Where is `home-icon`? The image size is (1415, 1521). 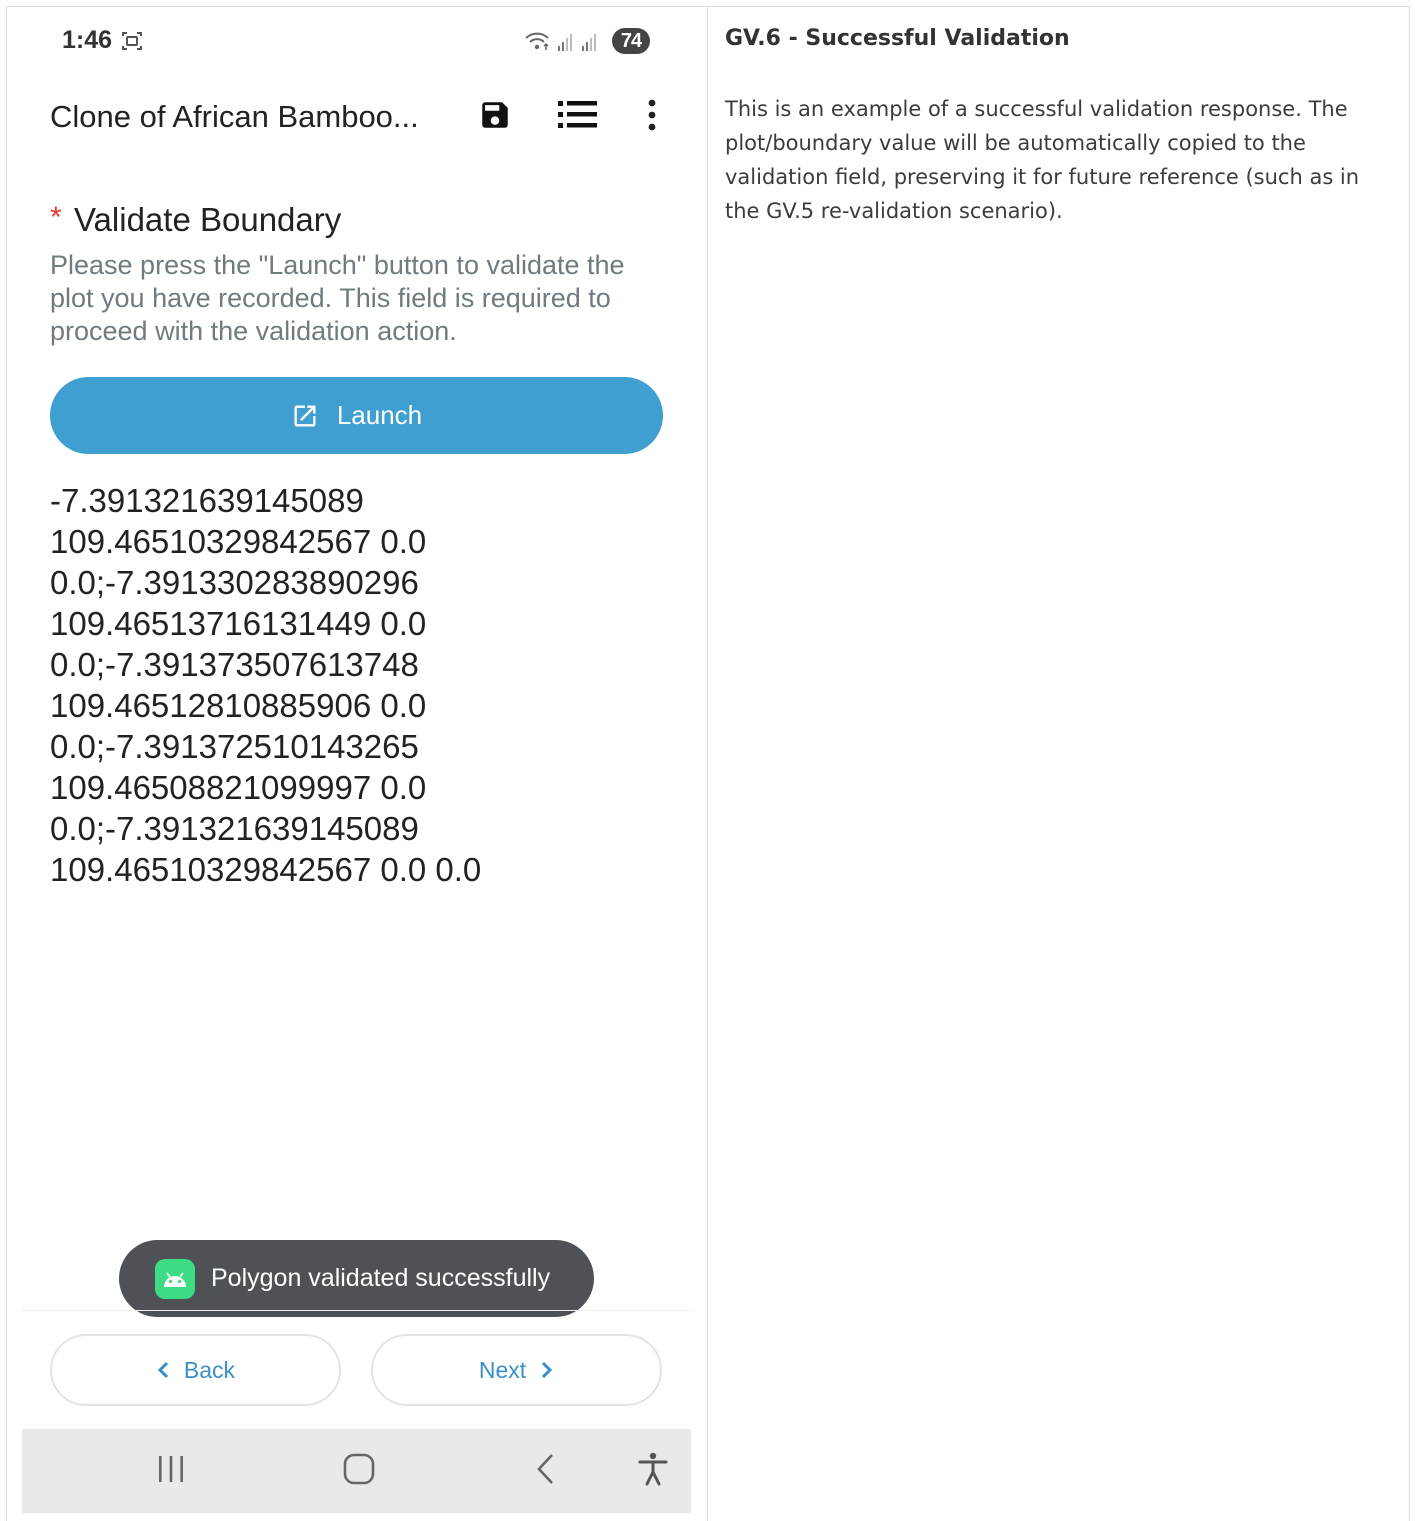 home-icon is located at coordinates (359, 1469).